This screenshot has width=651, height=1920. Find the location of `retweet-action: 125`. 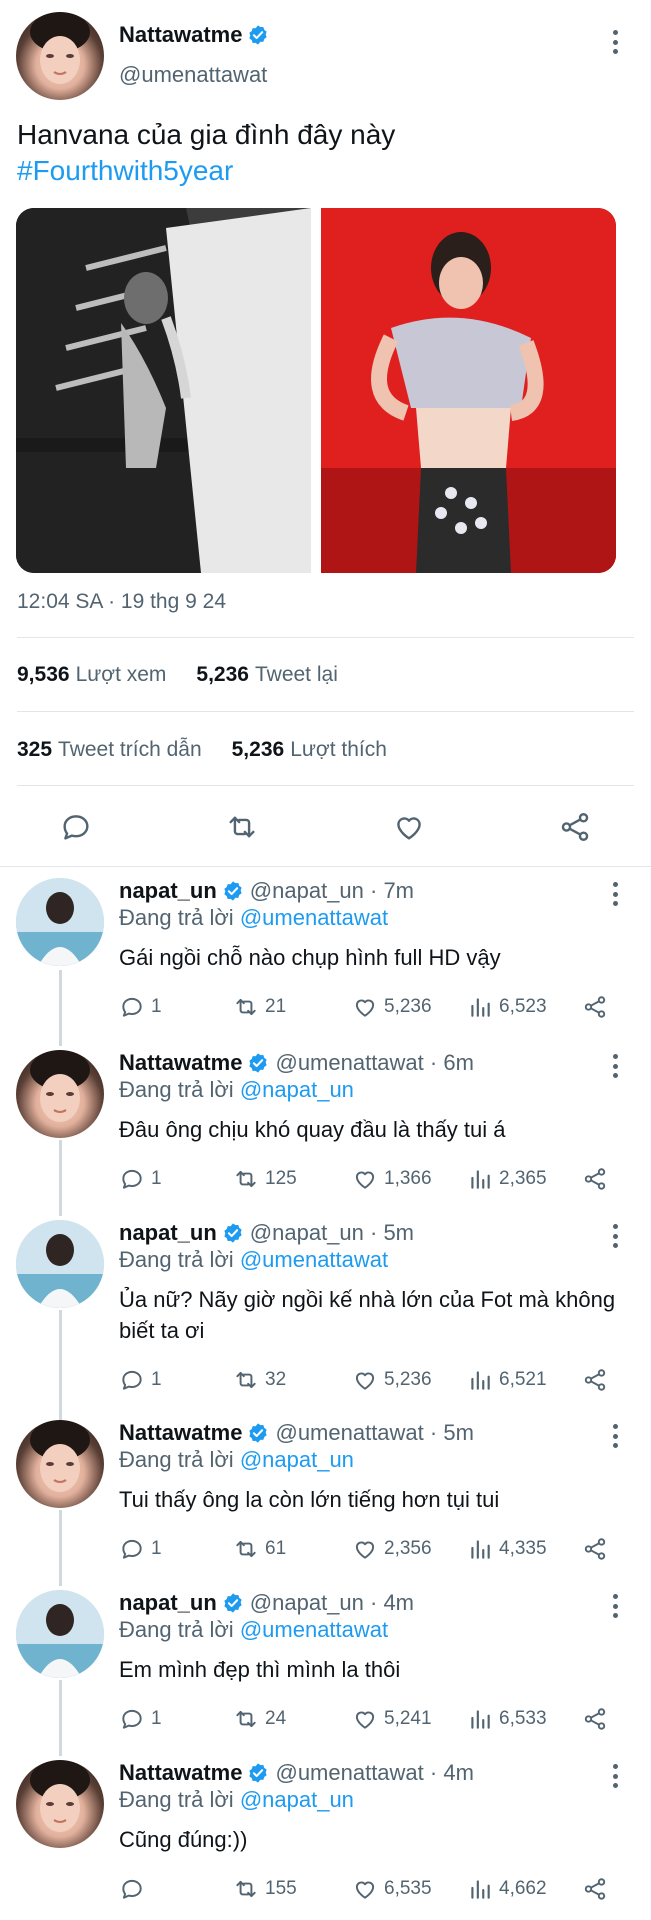

retweet-action: 125 is located at coordinates (265, 1179).